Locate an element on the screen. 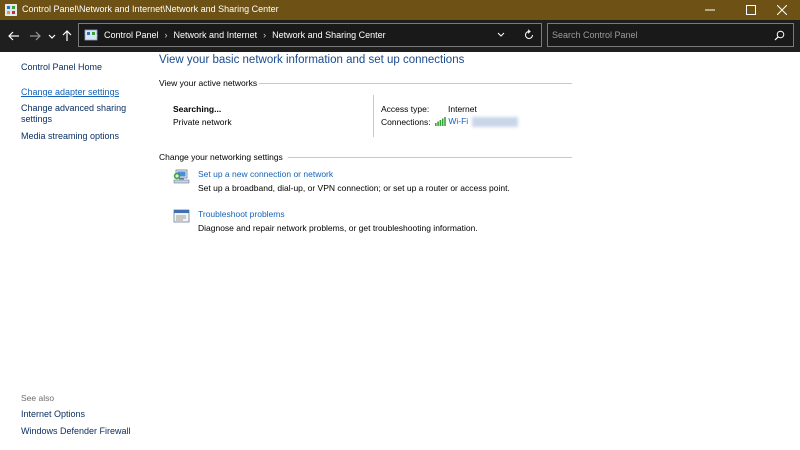 This screenshot has width=800, height=450. wifi-connection-link: Wi-Fi is located at coordinates (477, 121).